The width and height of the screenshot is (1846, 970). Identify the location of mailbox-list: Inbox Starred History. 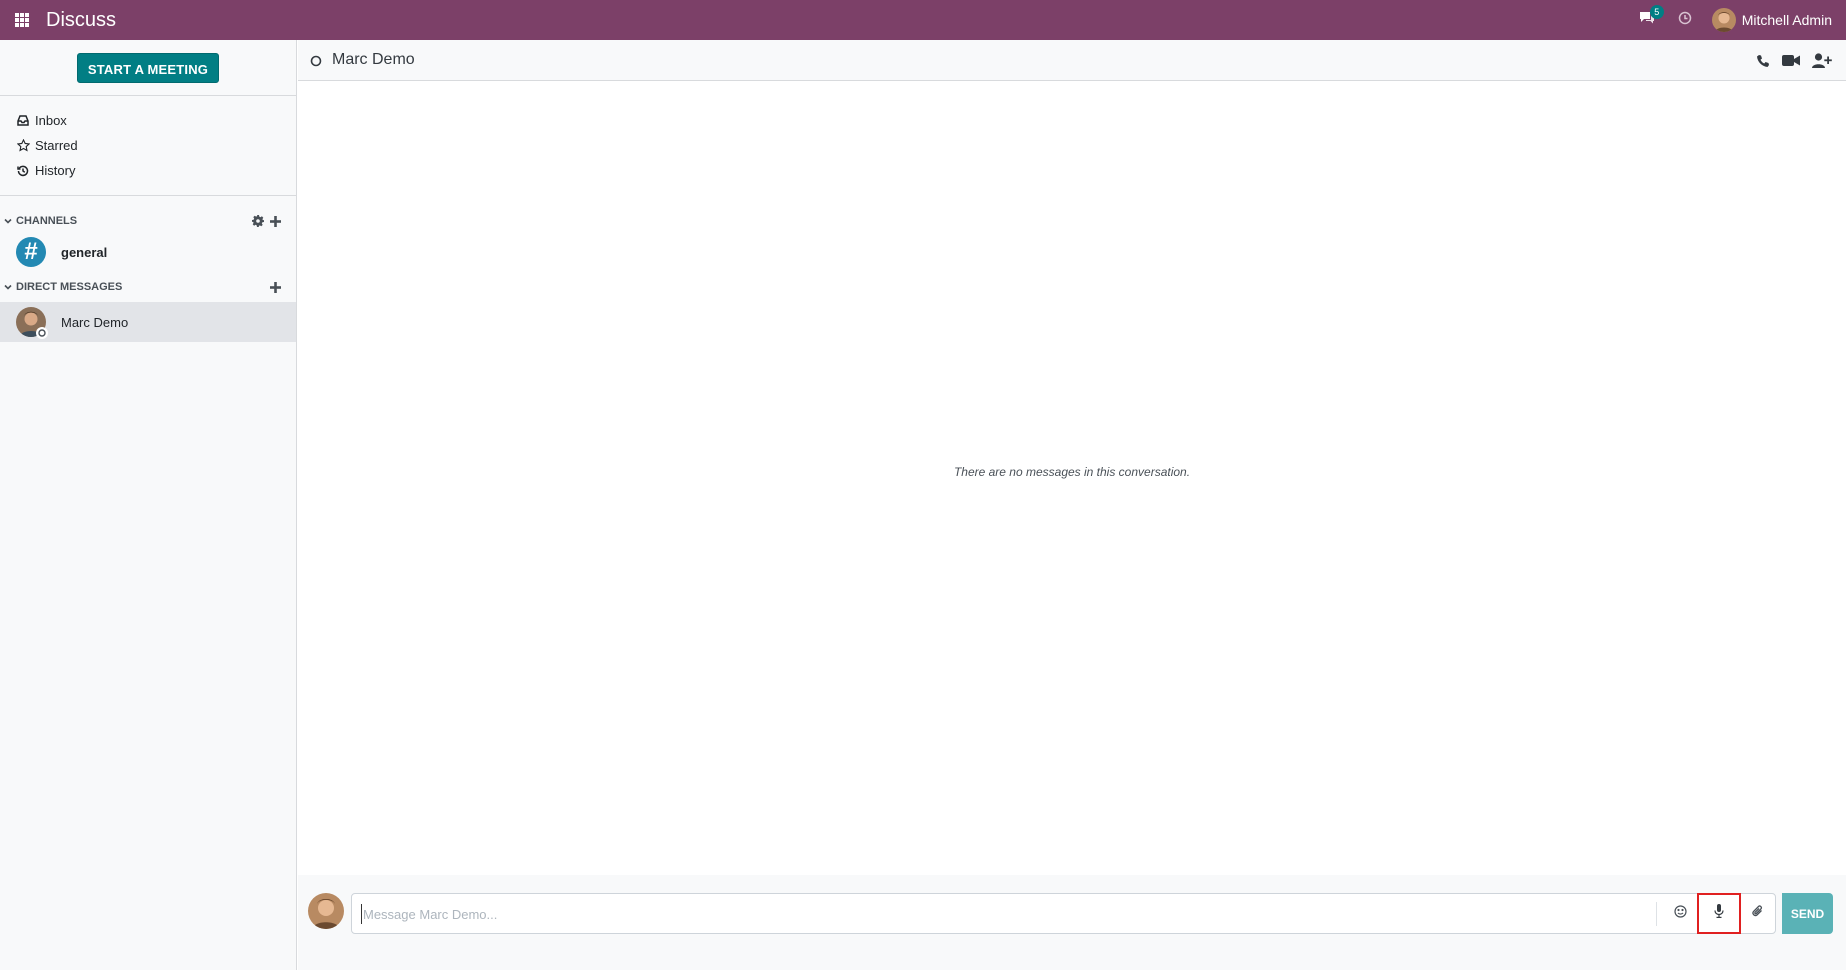
(148, 146).